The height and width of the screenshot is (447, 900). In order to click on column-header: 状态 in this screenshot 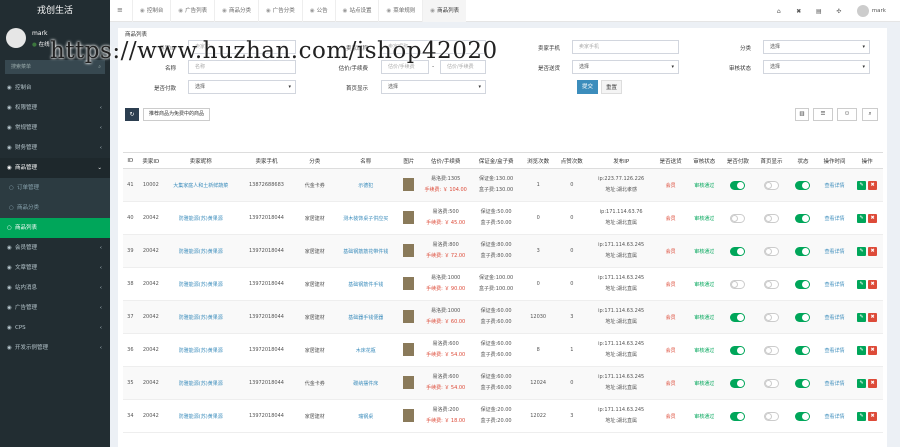, I will do `click(803, 160)`.